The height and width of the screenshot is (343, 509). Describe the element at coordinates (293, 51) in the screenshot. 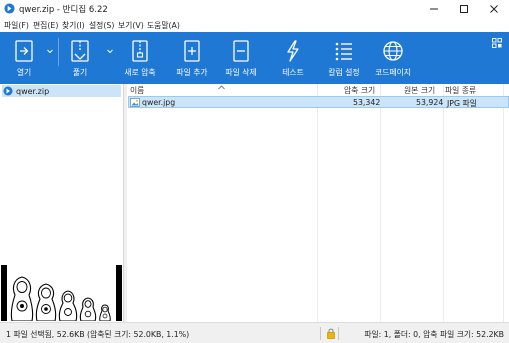

I see `test-icon` at that location.